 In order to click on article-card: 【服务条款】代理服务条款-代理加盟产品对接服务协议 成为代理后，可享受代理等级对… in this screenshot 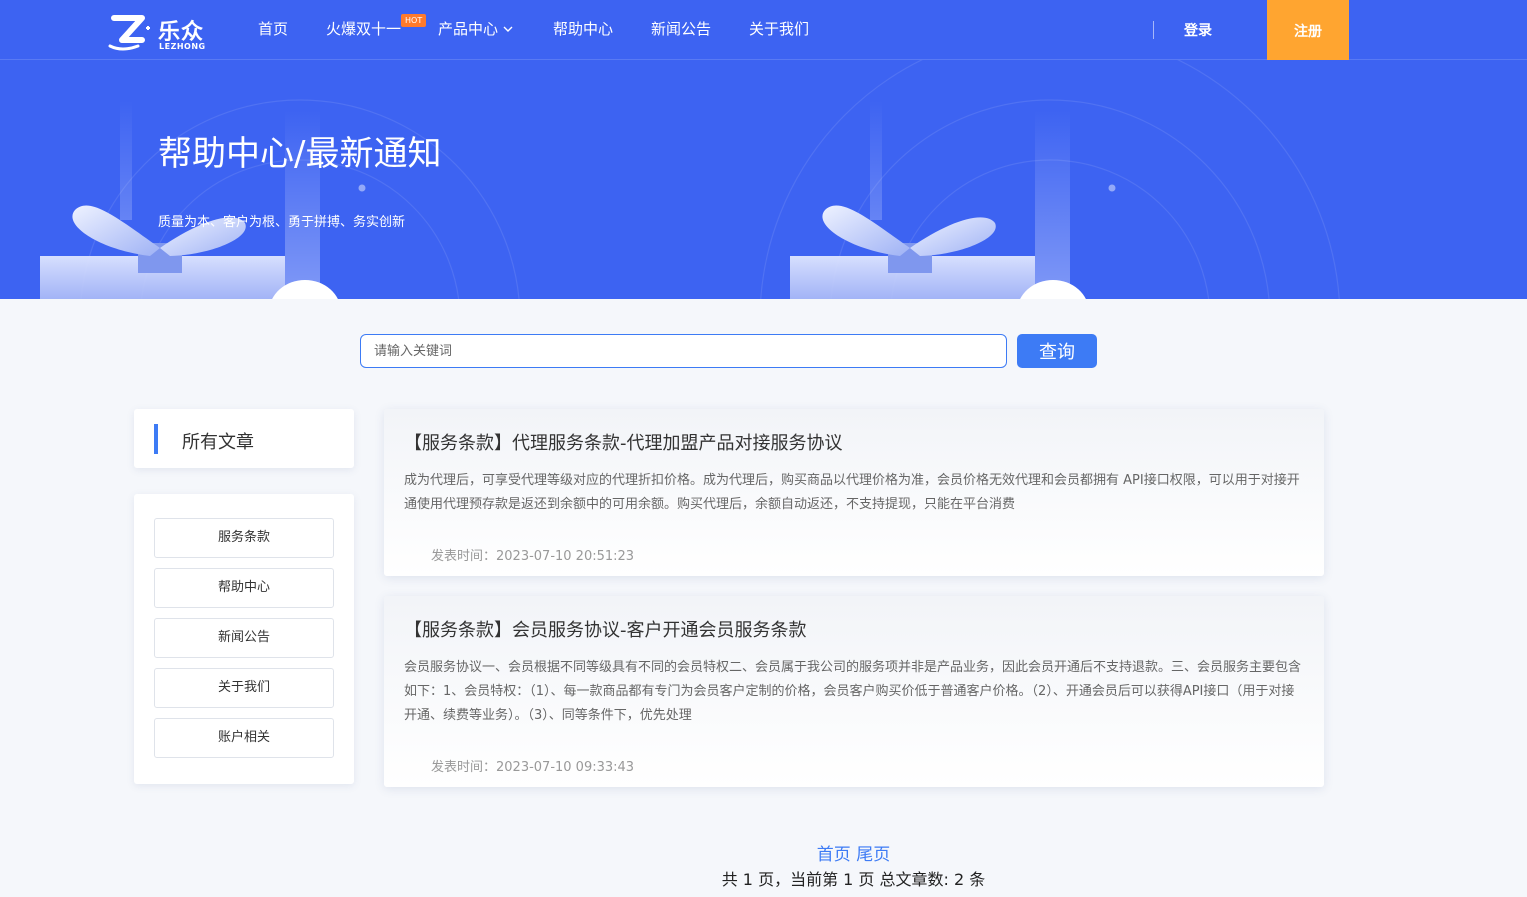, I will do `click(854, 492)`.